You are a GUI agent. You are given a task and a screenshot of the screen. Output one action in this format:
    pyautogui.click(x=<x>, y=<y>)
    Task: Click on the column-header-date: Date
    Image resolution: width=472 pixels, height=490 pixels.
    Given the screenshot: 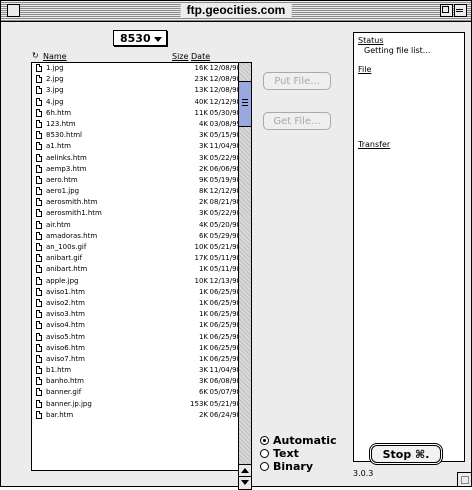 What is the action you would take?
    pyautogui.click(x=200, y=56)
    